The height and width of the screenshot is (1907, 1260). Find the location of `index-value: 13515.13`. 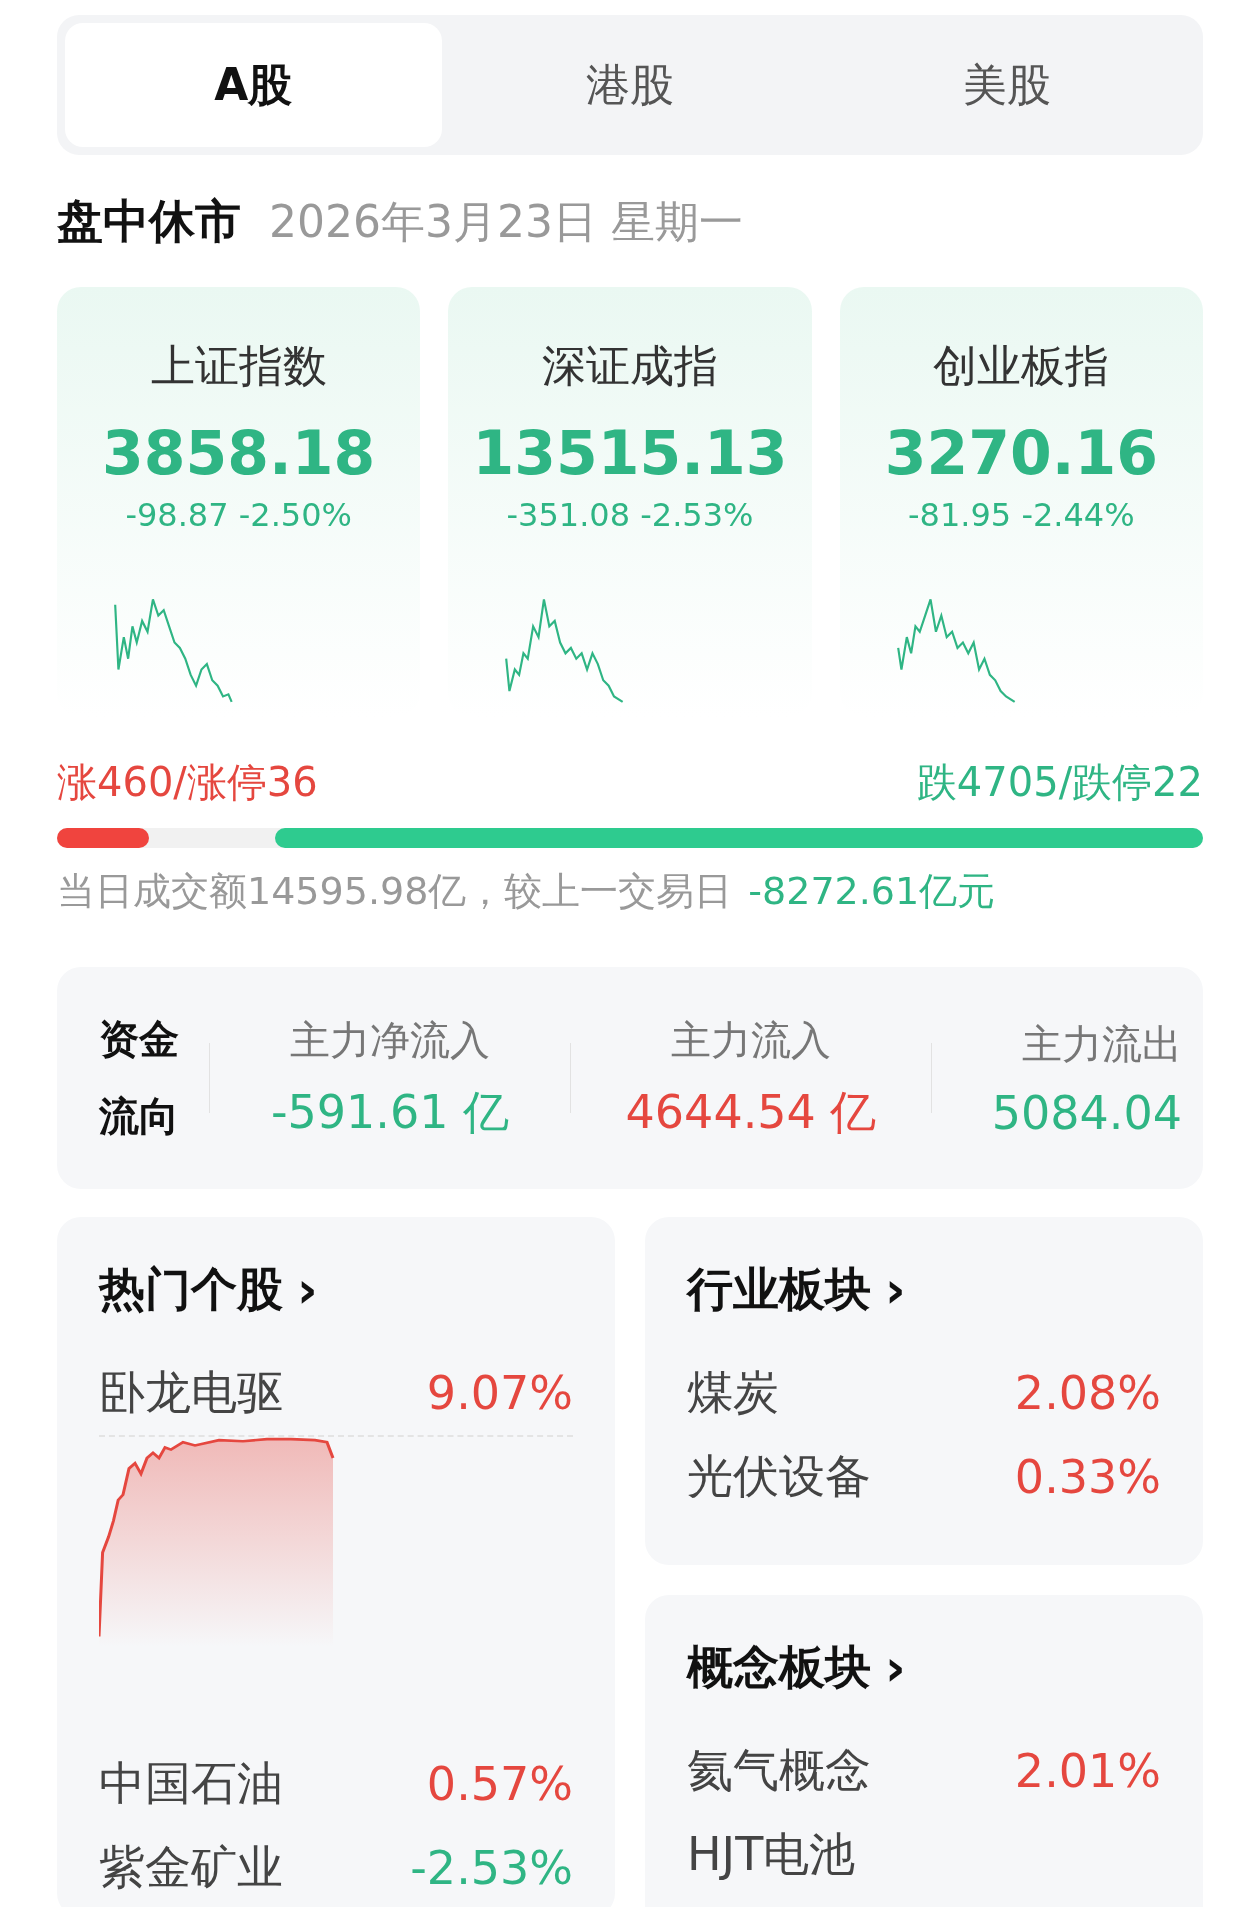

index-value: 13515.13 is located at coordinates (630, 453).